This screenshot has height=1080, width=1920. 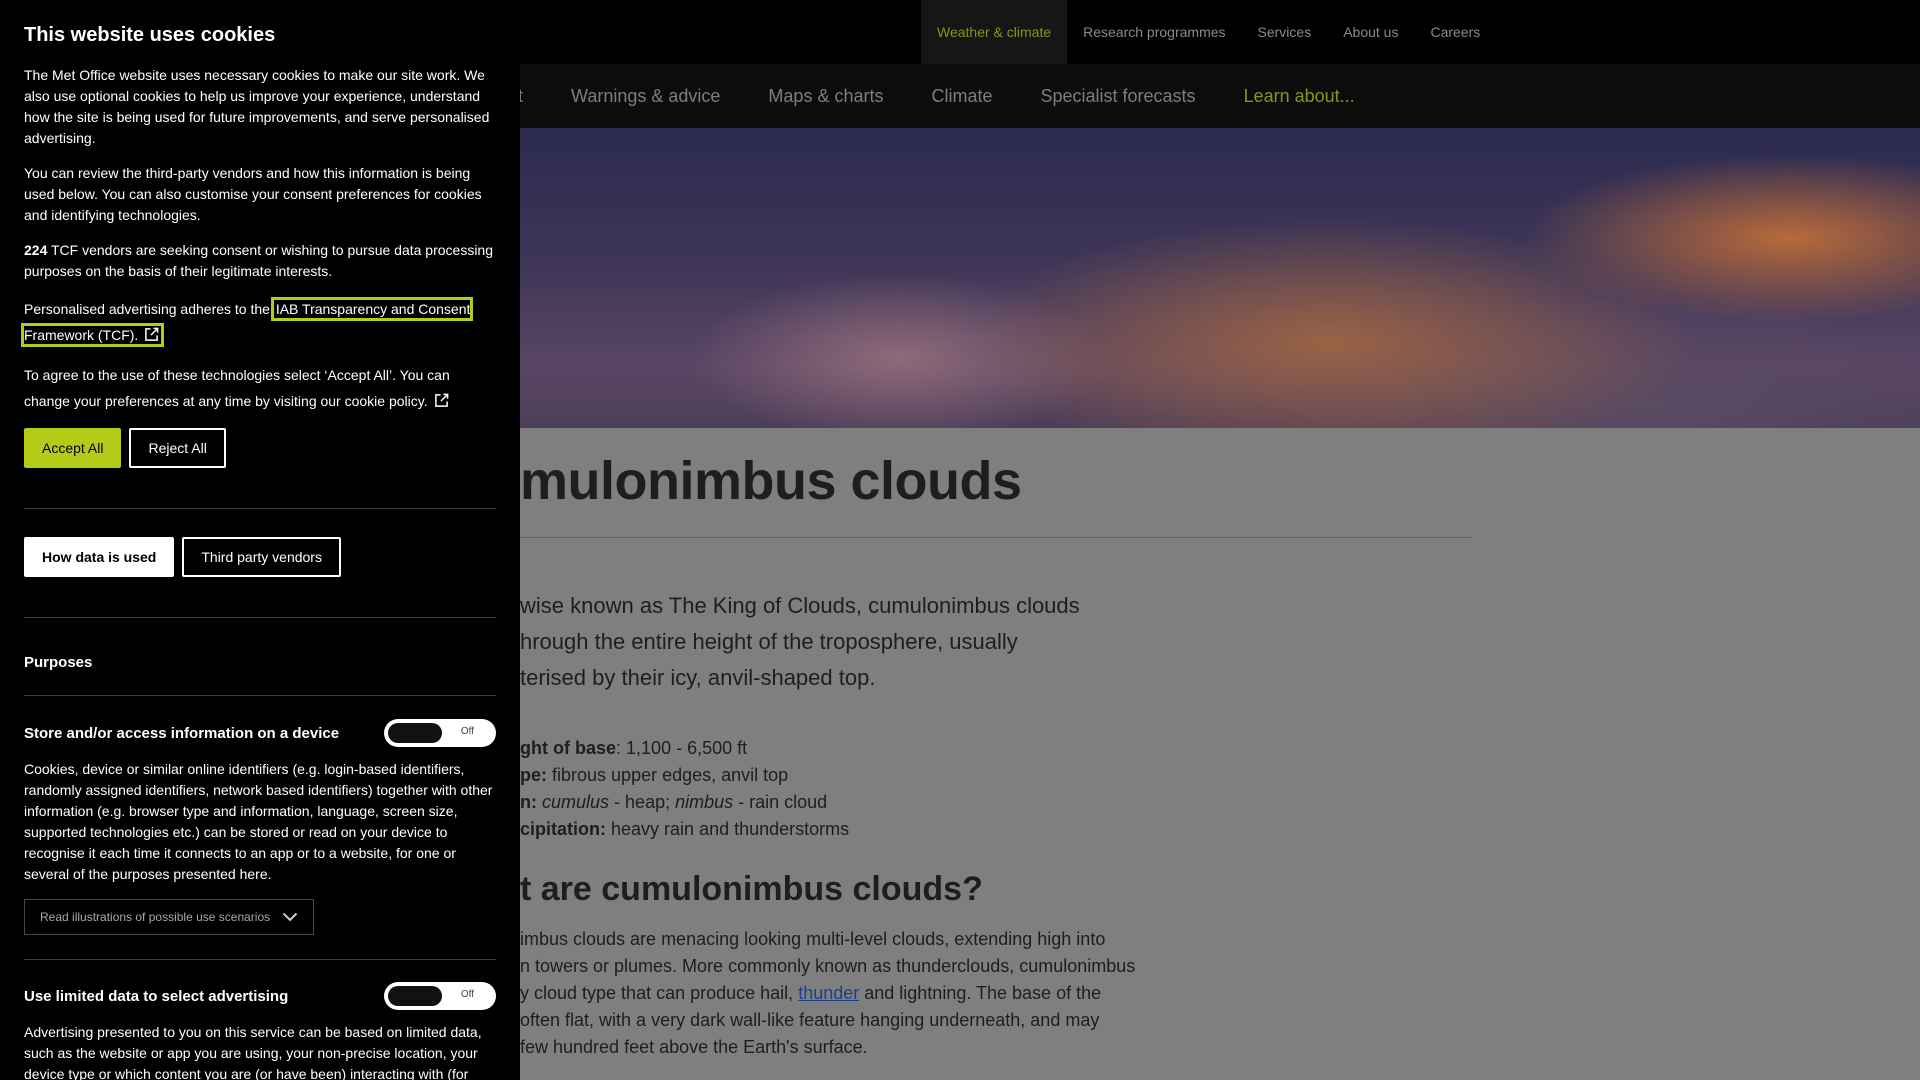 I want to click on third-party-vendors-button: Third party vendors, so click(x=261, y=557).